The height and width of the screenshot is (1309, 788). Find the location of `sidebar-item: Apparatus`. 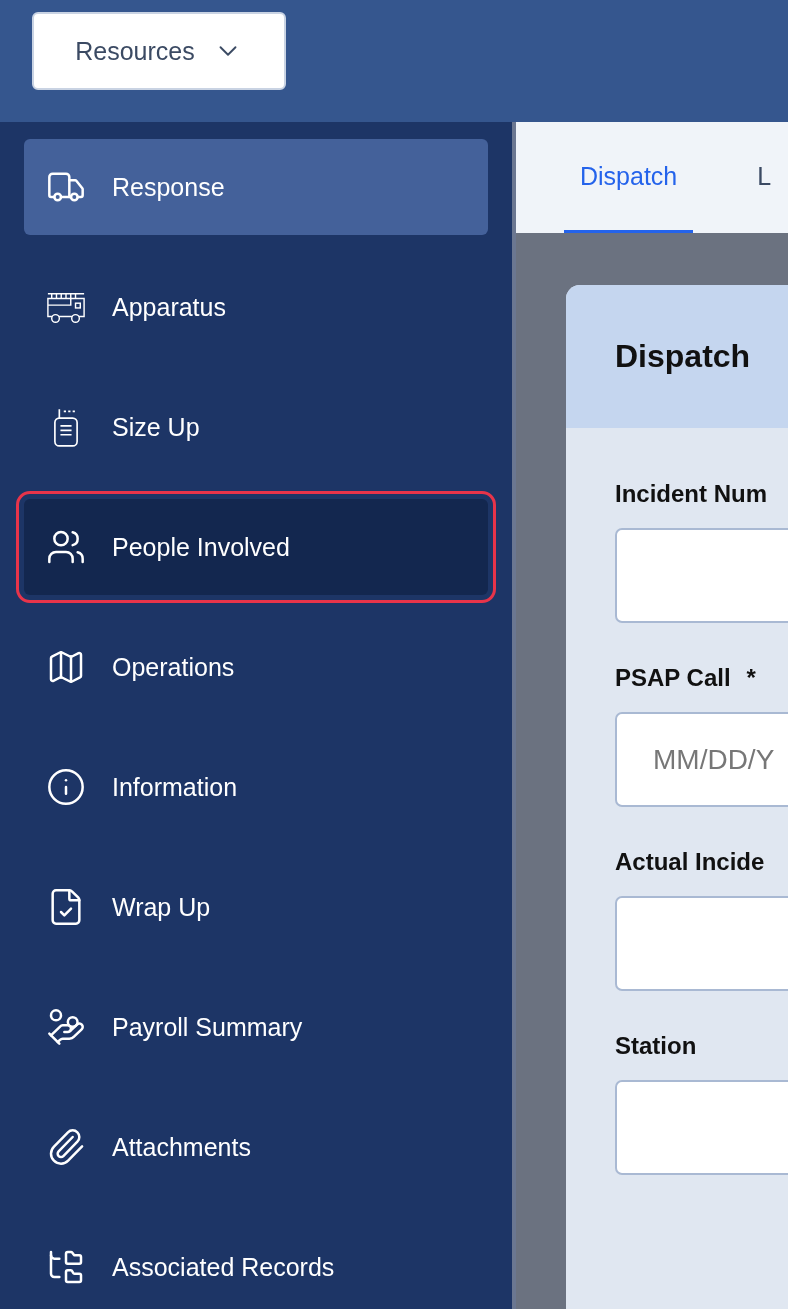

sidebar-item: Apparatus is located at coordinates (256, 307).